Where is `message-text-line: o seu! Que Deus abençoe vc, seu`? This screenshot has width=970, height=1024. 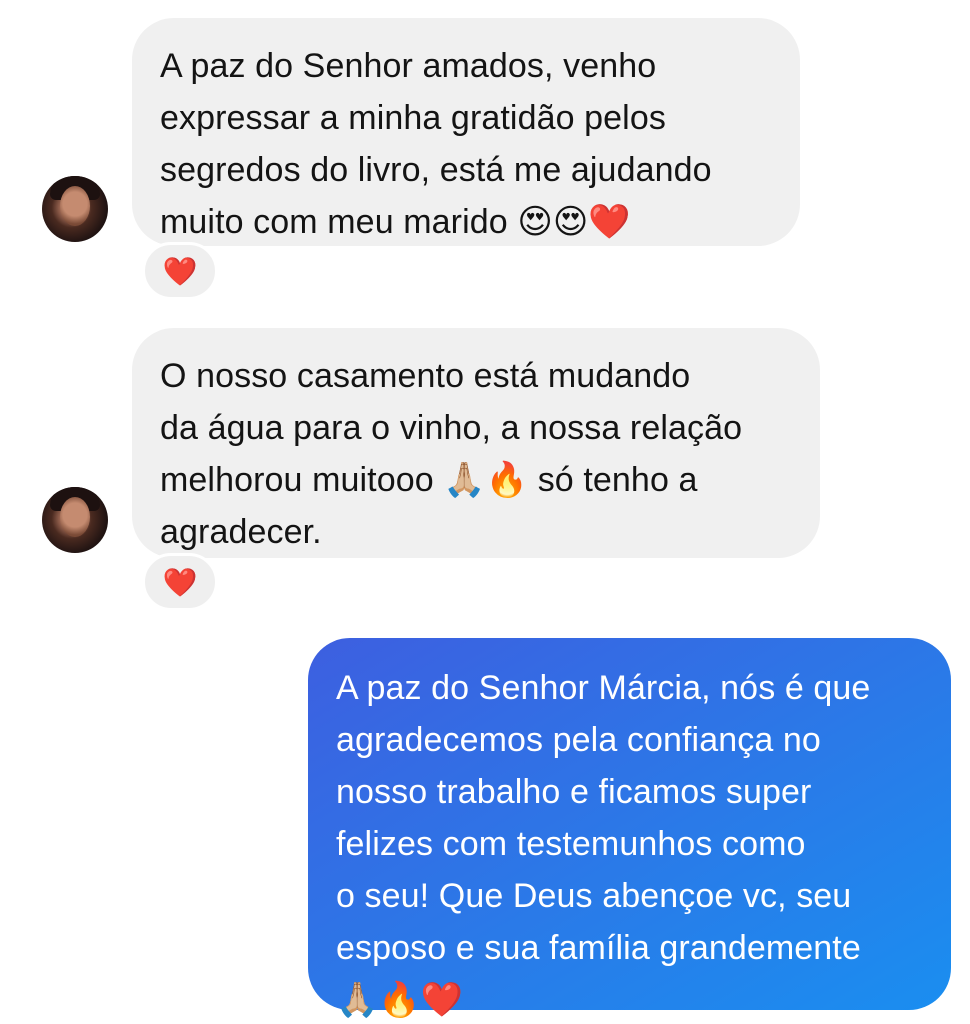 message-text-line: o seu! Que Deus abençoe vc, seu is located at coordinates (594, 896).